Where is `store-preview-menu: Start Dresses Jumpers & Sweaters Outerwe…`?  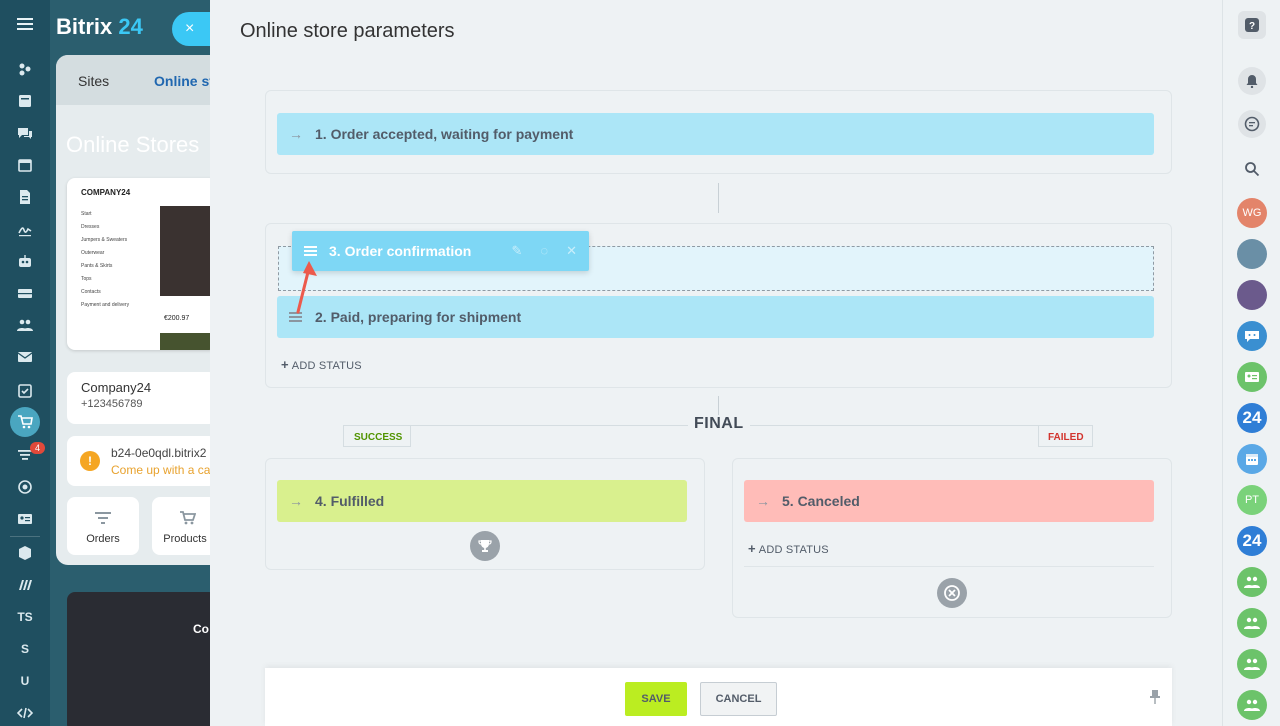 store-preview-menu: Start Dresses Jumpers & Sweaters Outerwe… is located at coordinates (105, 259).